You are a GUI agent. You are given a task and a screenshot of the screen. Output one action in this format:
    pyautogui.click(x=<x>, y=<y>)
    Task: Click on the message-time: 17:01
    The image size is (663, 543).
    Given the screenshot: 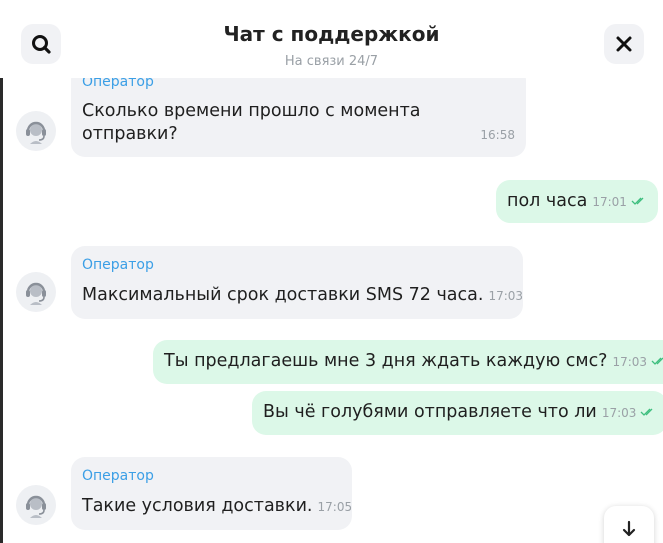 What is the action you would take?
    pyautogui.click(x=609, y=202)
    